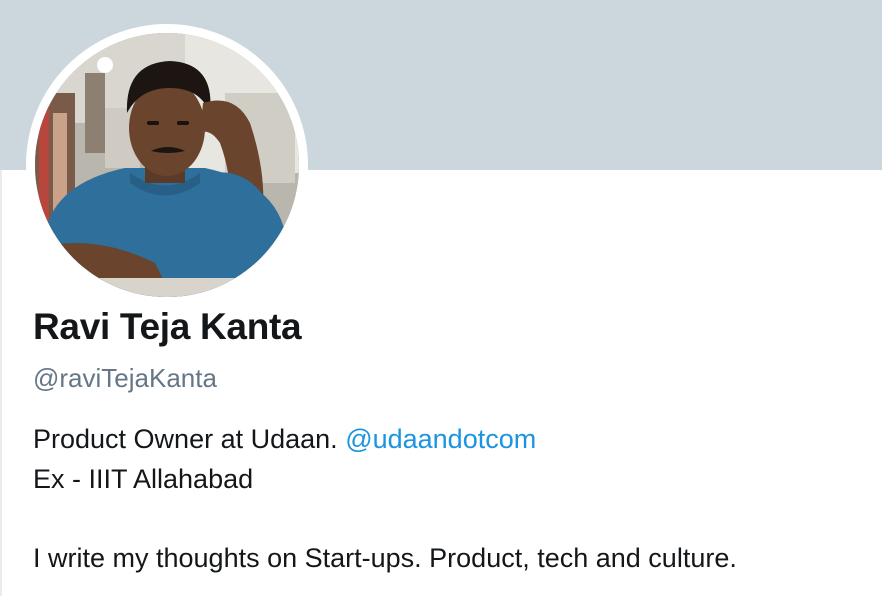 This screenshot has height=596, width=882. I want to click on avatar-photo, so click(167, 165).